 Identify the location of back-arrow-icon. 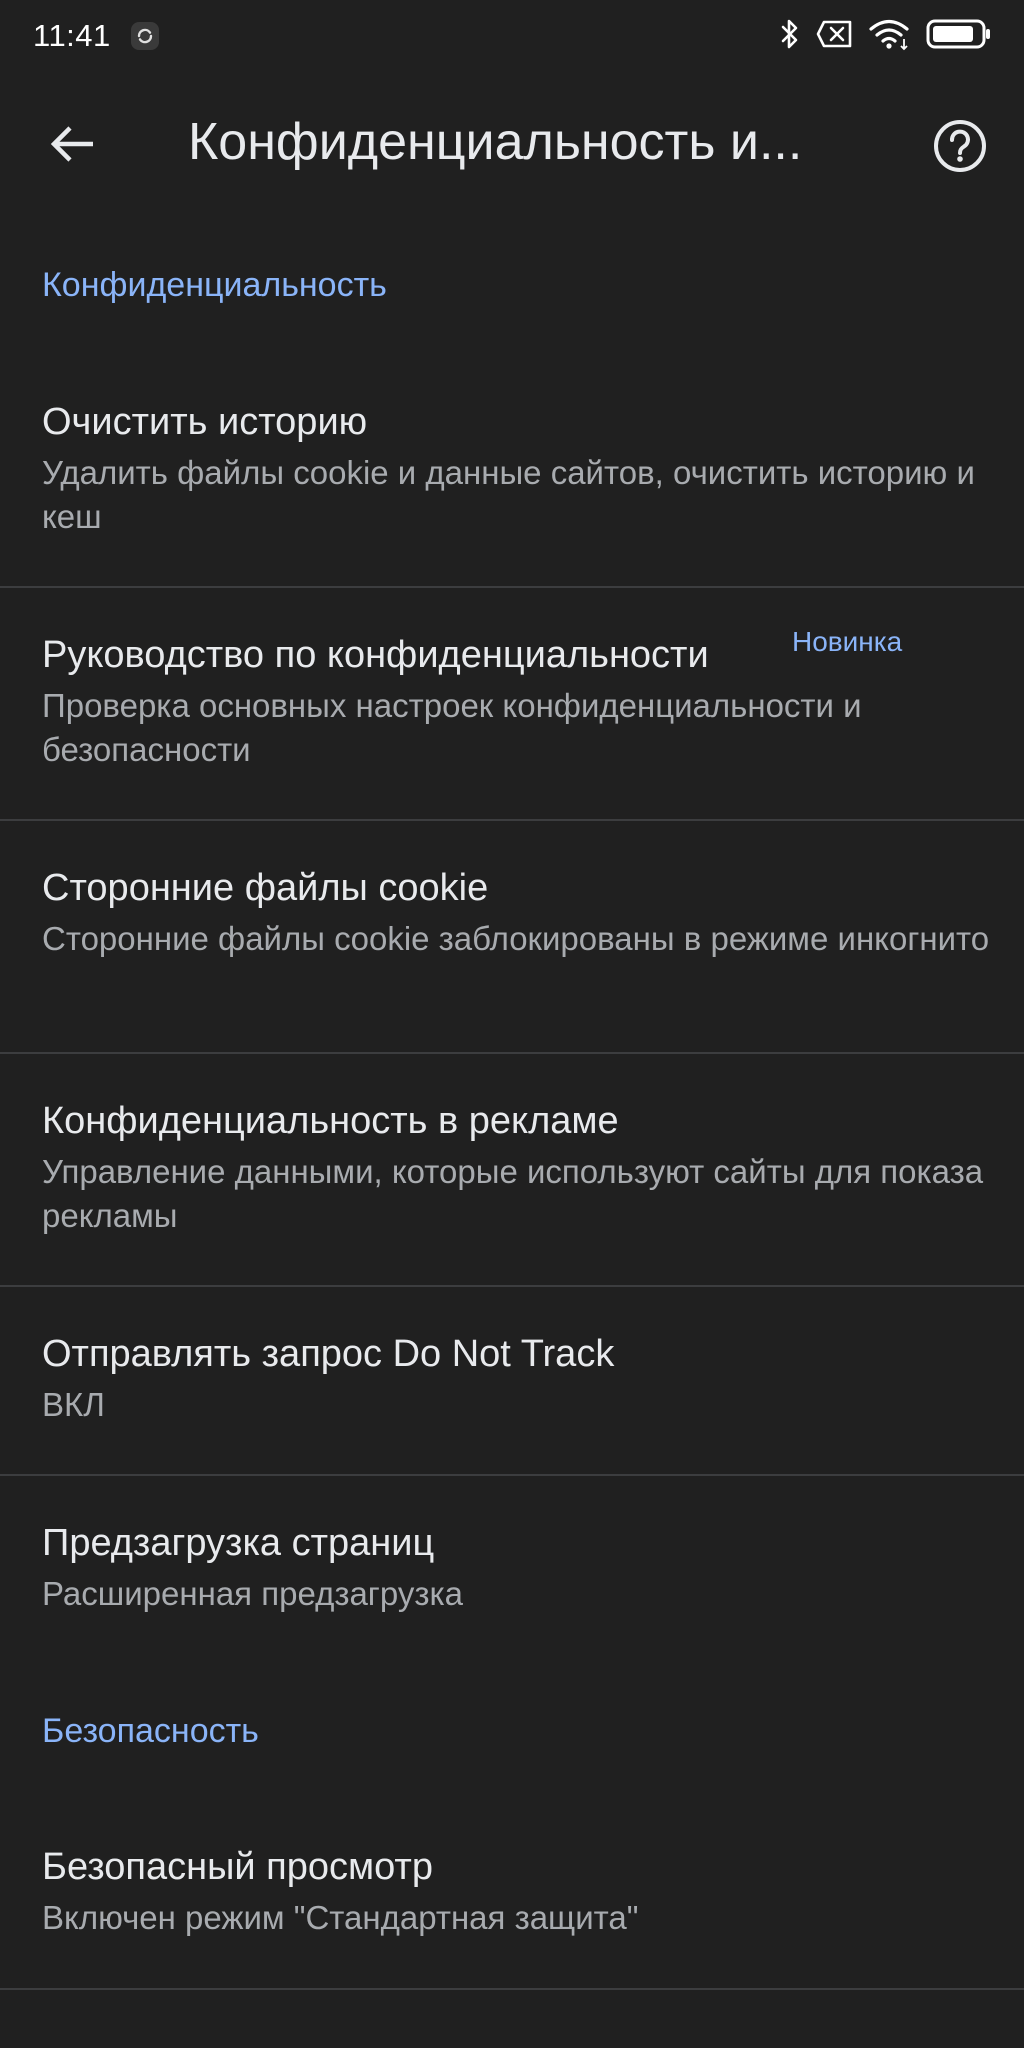
(72, 146).